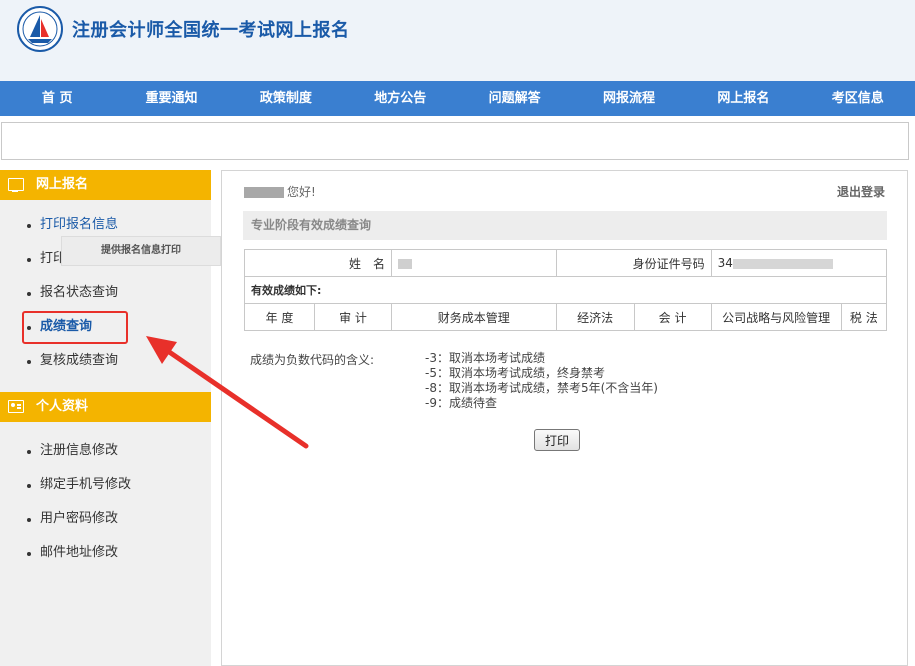 The width and height of the screenshot is (915, 666). I want to click on screen-icon, so click(16, 185).